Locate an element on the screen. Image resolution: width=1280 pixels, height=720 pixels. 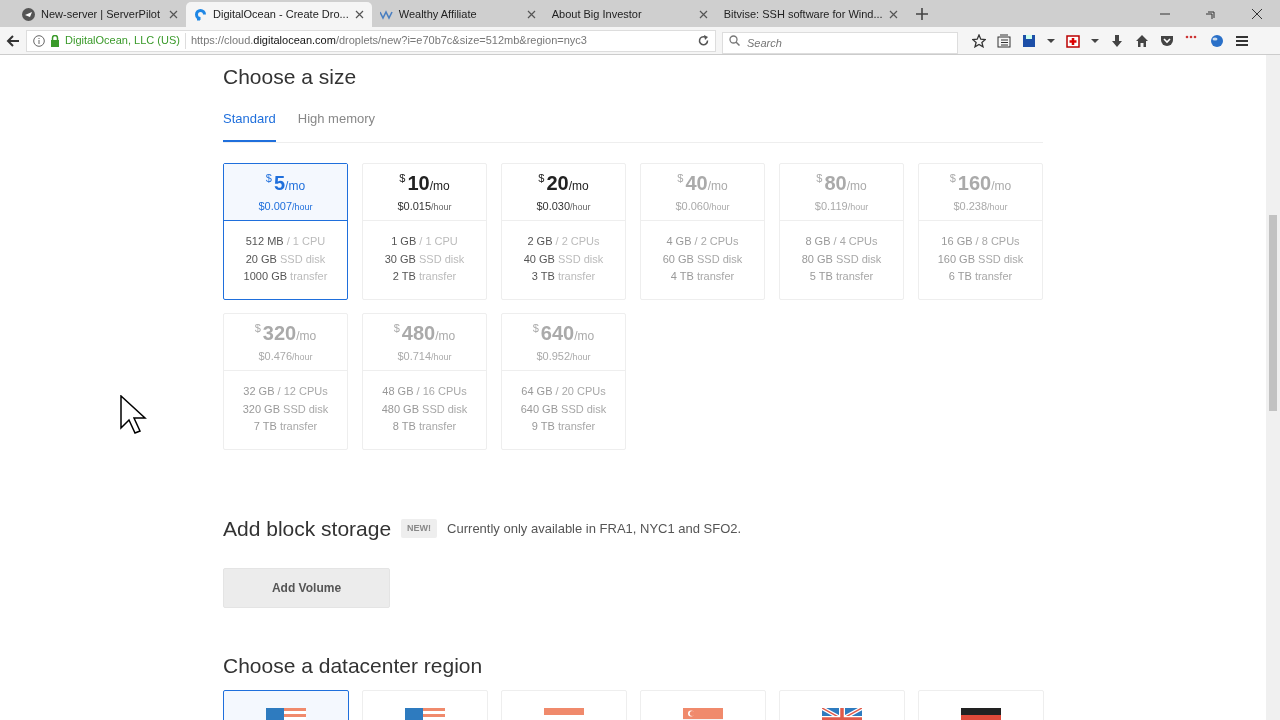
hourly-price: $0.714/hour is located at coordinates (424, 357).